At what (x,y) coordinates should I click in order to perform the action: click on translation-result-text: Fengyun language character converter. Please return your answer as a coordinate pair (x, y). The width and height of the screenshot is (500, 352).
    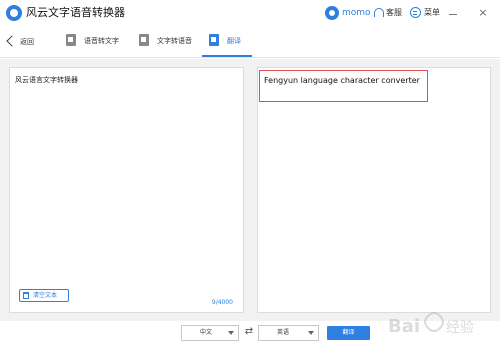
    Looking at the image, I should click on (342, 80).